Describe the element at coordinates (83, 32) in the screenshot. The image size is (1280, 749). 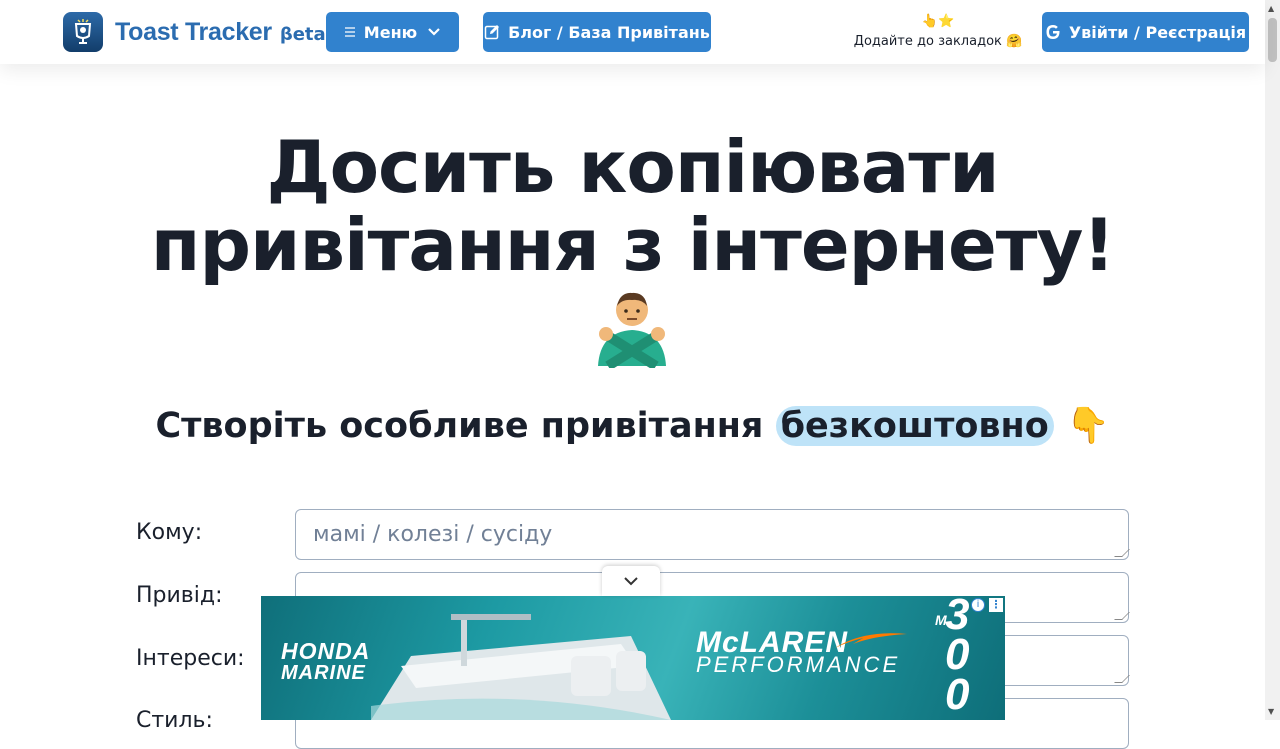
I see `logo-icon` at that location.